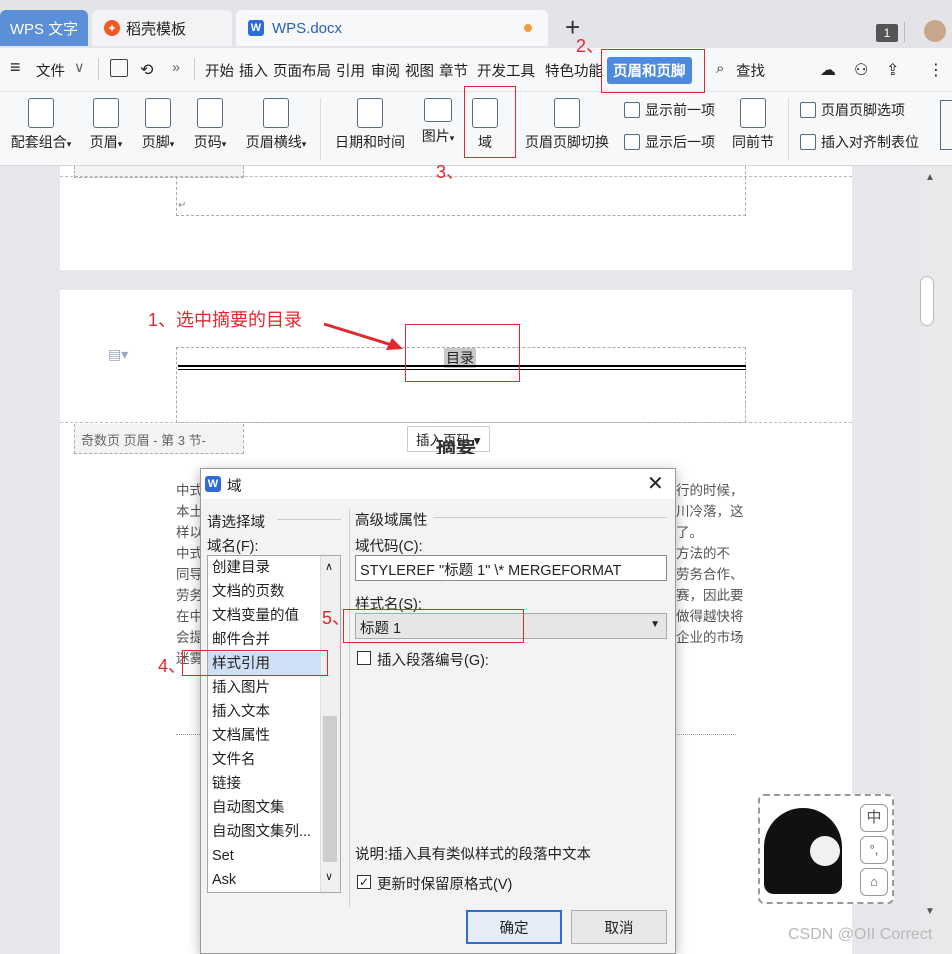  I want to click on arrow-icon, so click(363, 336).